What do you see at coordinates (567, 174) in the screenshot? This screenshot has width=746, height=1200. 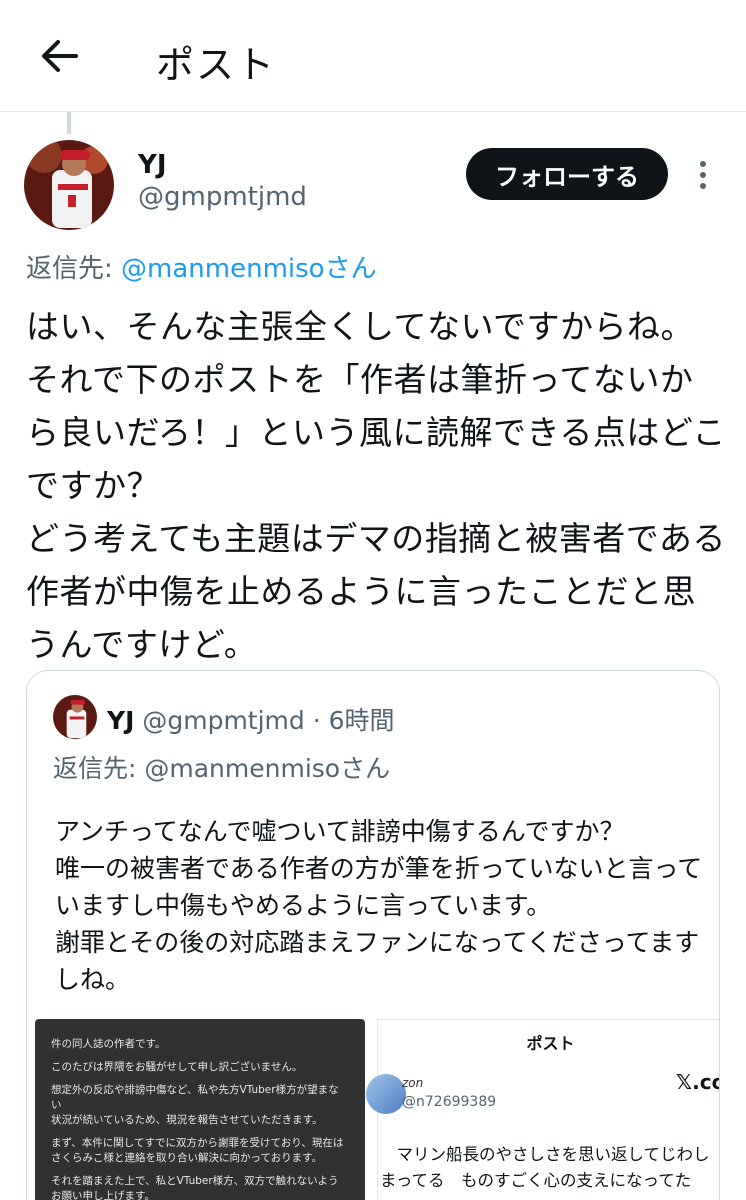 I see `follow-button: フォローする` at bounding box center [567, 174].